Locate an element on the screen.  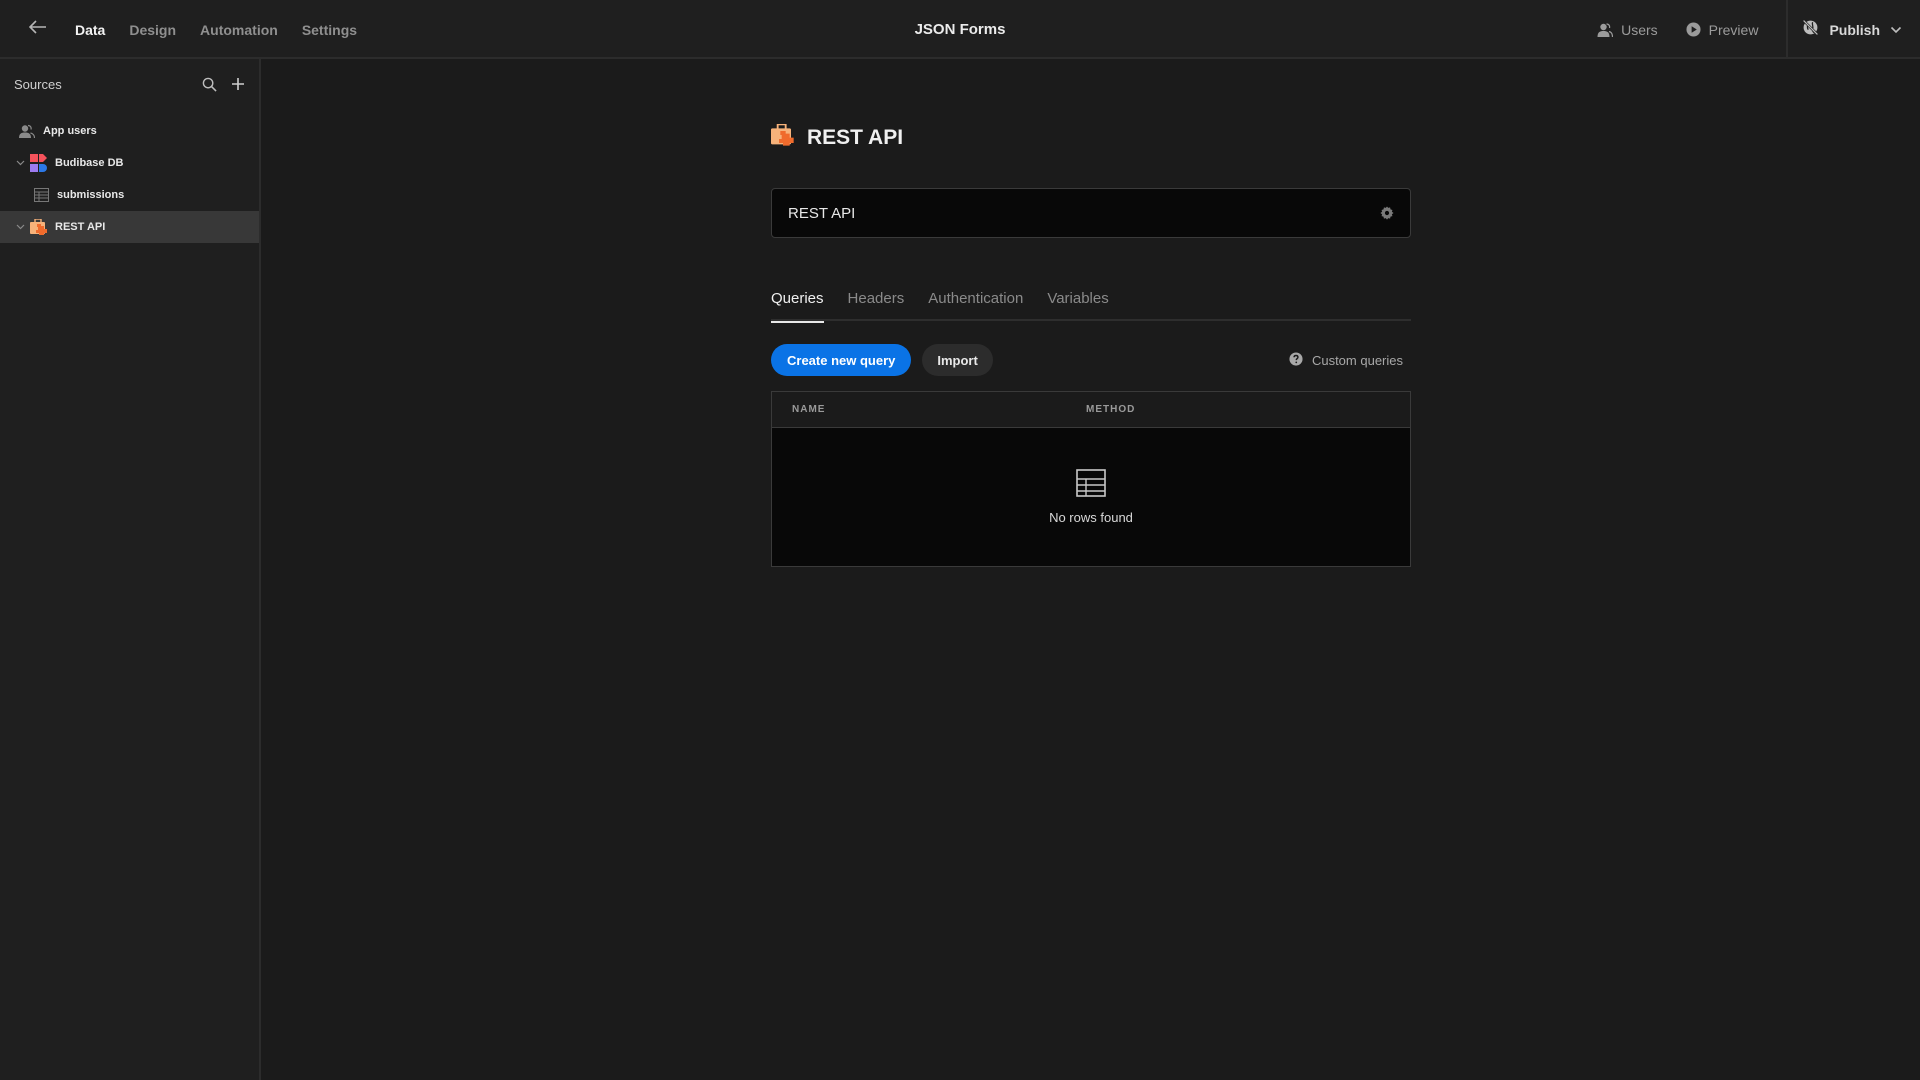
back-button is located at coordinates (38, 29).